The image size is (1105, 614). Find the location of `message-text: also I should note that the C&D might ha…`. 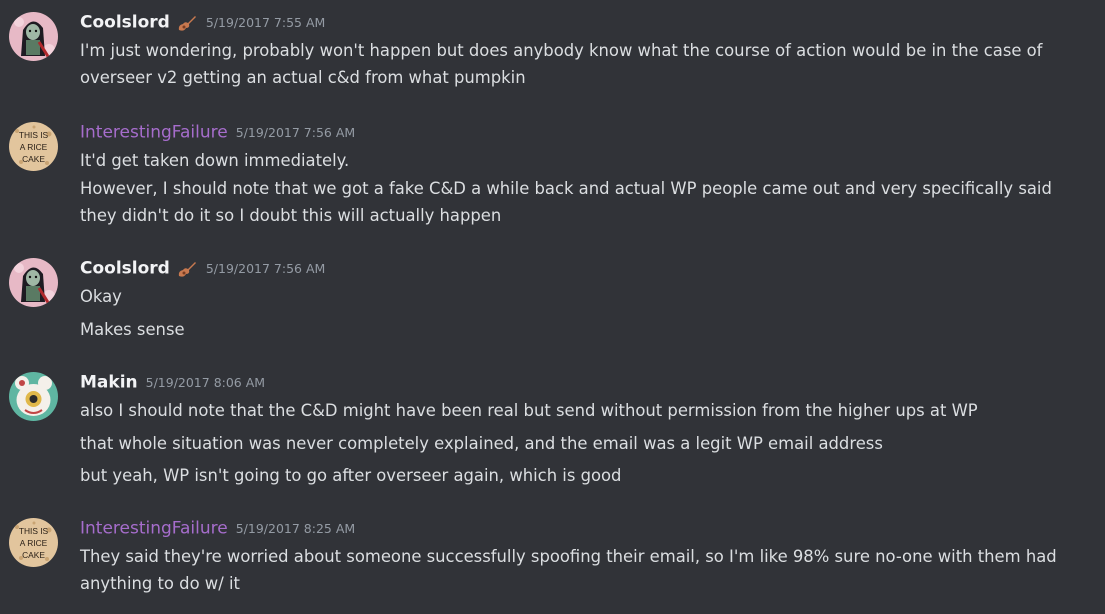

message-text: also I should note that the C&D might ha… is located at coordinates (529, 410).